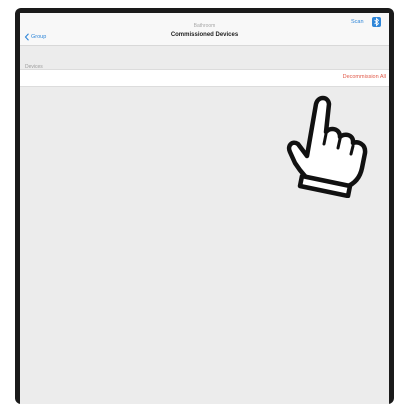  I want to click on navigation-bar: Bathroom Commissioned Devices Group Scan, so click(204, 29).